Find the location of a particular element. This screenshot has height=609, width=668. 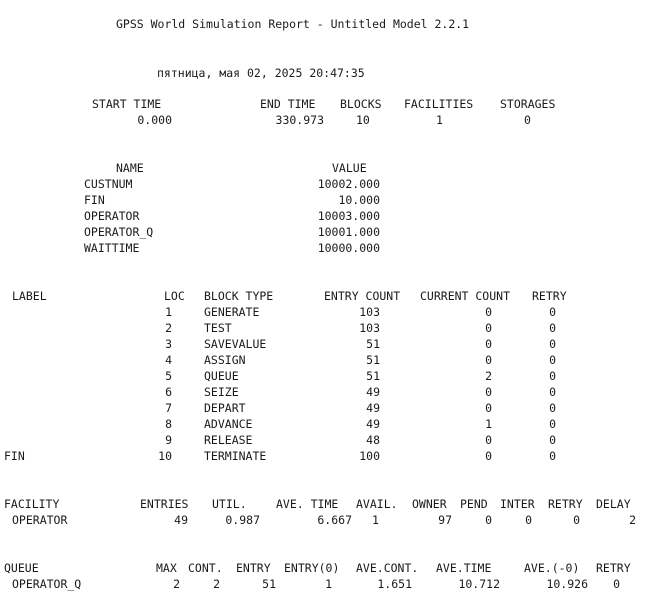

name-row-value: 10002.000 is located at coordinates (348, 184).